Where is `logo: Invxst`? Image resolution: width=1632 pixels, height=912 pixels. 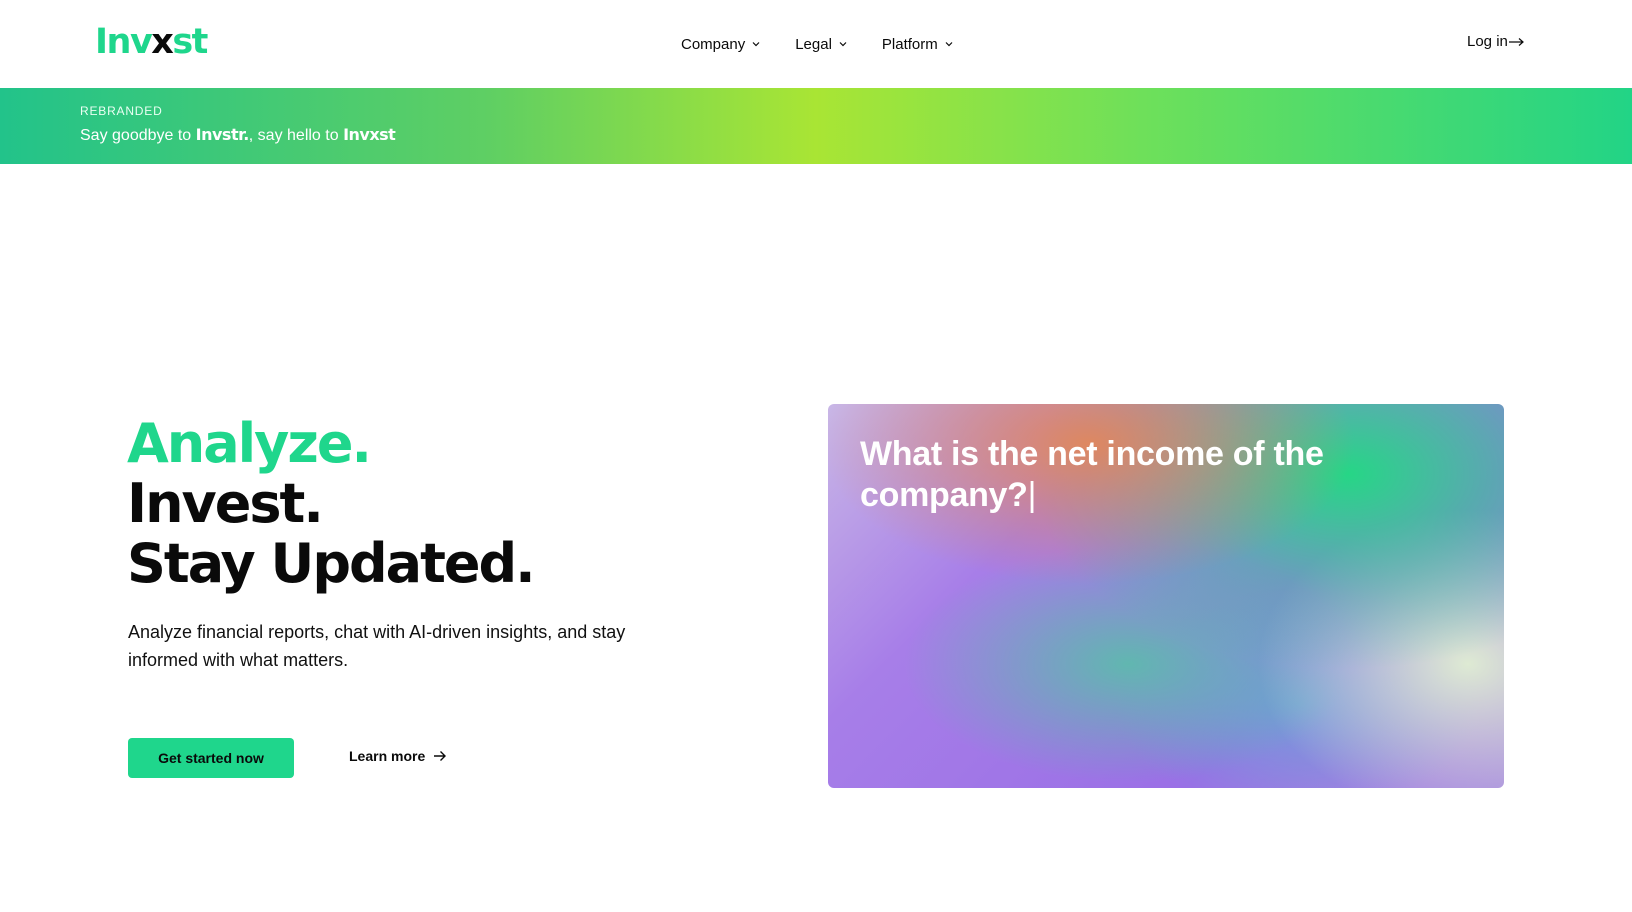
logo: Invxst is located at coordinates (151, 42).